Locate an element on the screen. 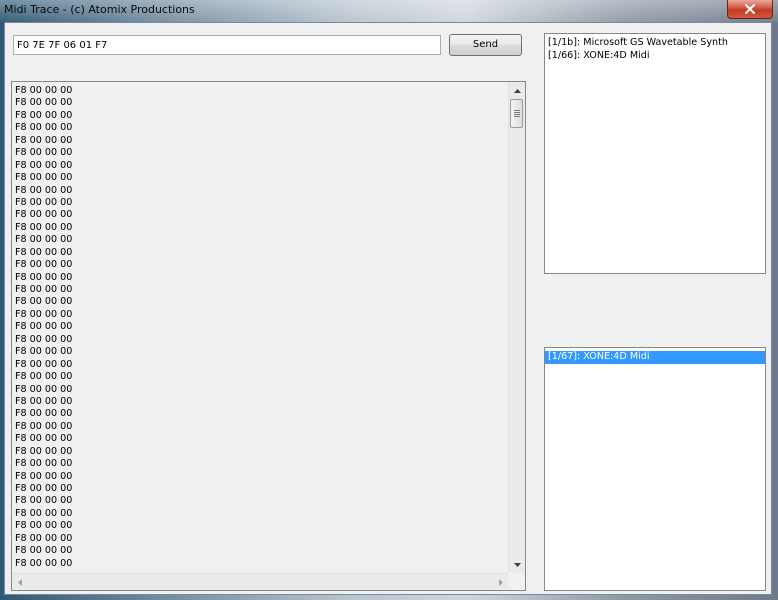 Image resolution: width=778 pixels, height=600 pixels. horizontal-scrollbar is located at coordinates (260, 581).